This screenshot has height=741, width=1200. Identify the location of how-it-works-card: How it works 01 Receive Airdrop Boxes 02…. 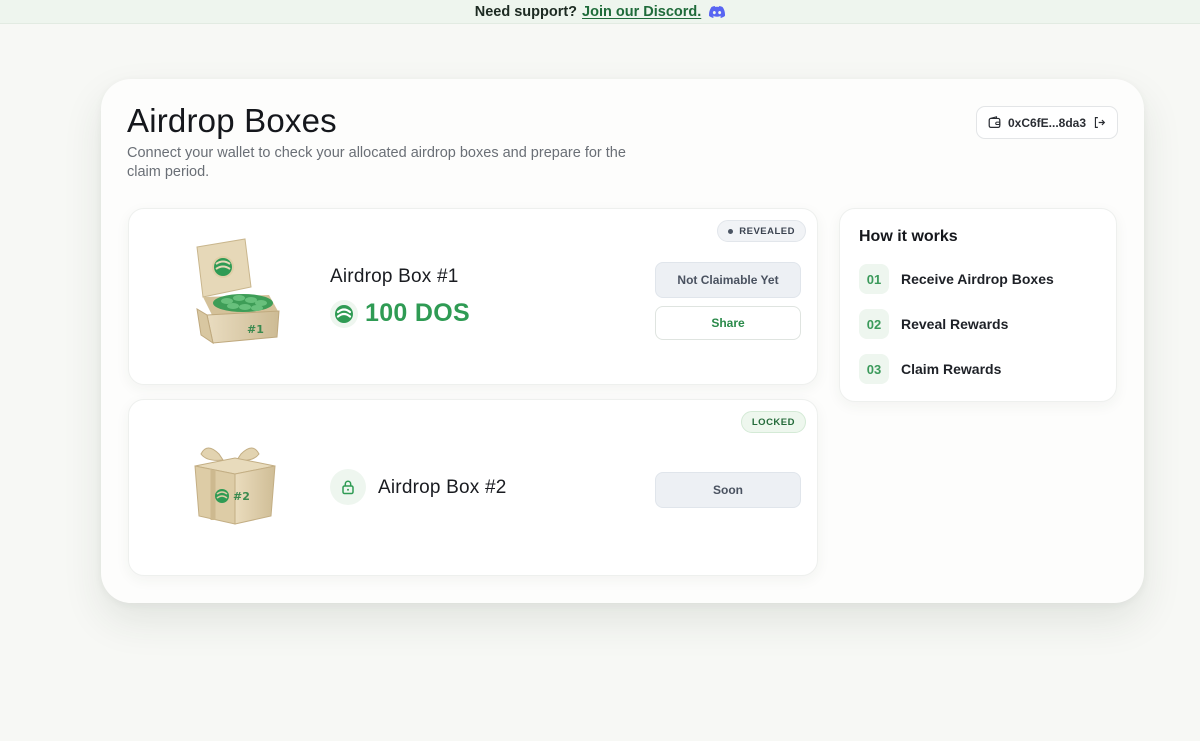
(978, 305).